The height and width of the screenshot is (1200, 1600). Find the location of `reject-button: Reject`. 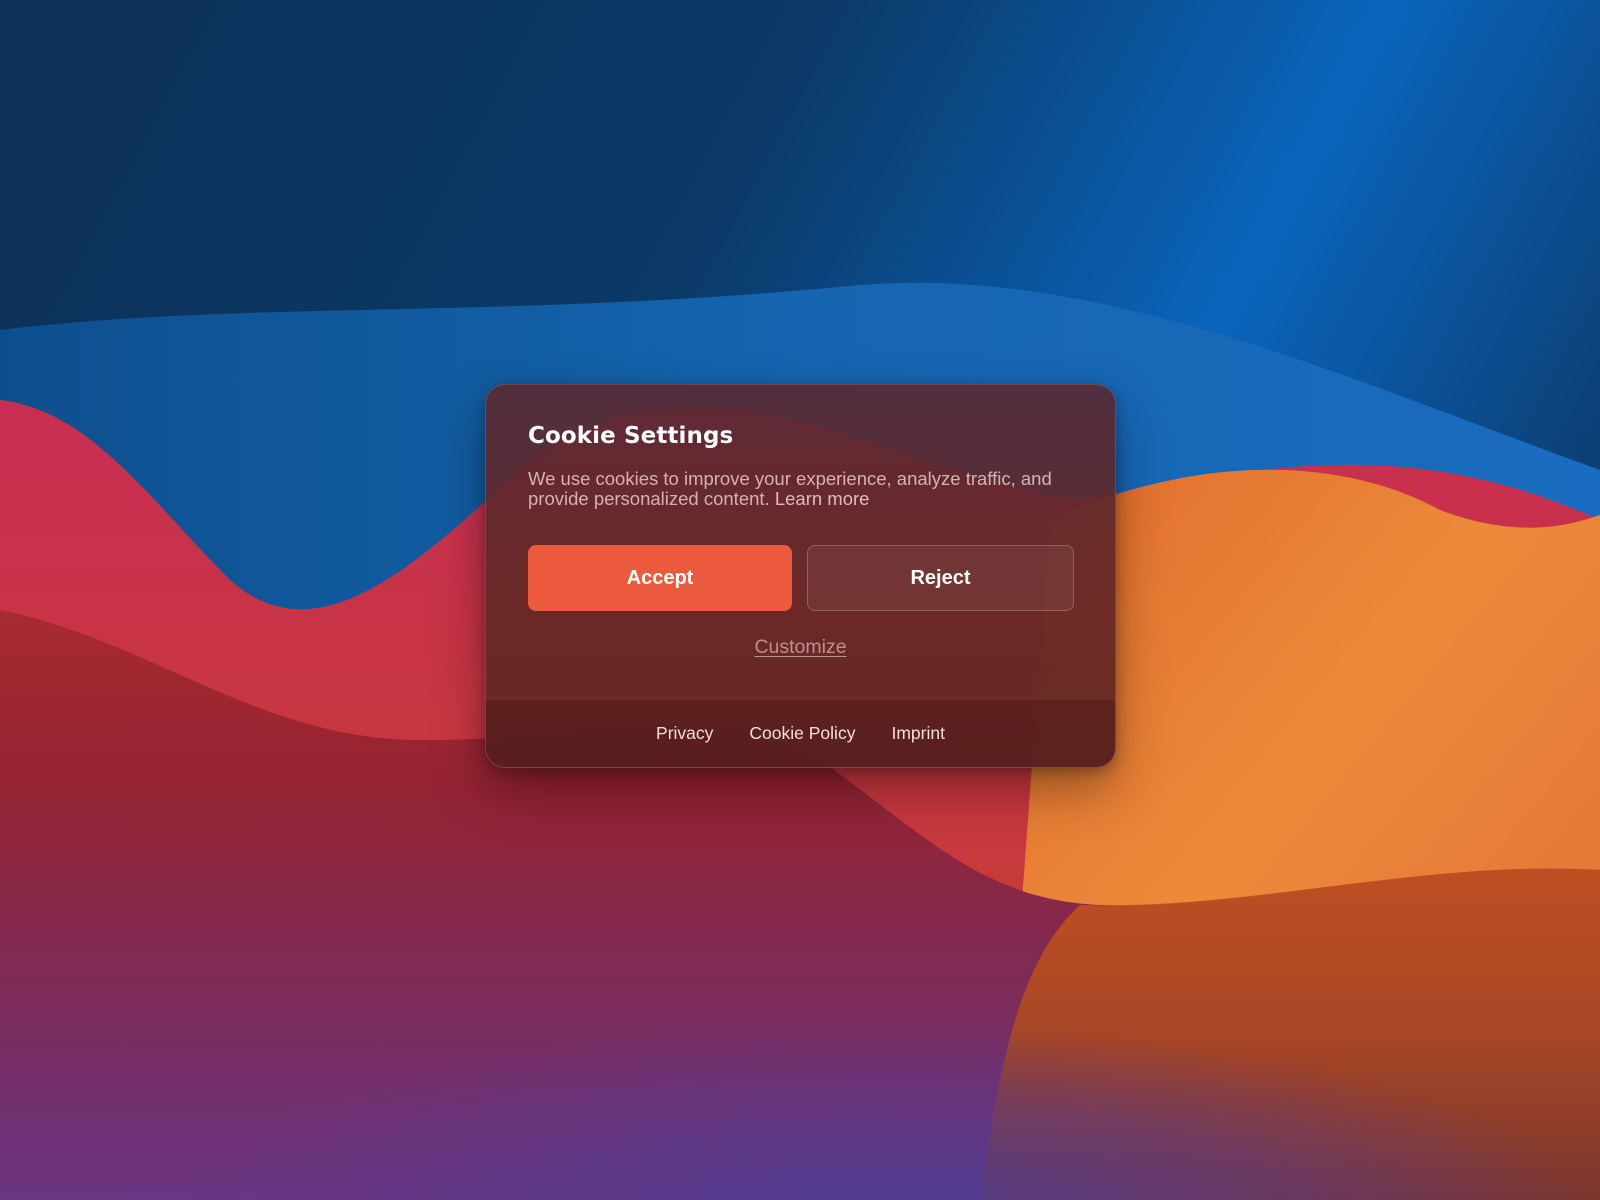

reject-button: Reject is located at coordinates (940, 578).